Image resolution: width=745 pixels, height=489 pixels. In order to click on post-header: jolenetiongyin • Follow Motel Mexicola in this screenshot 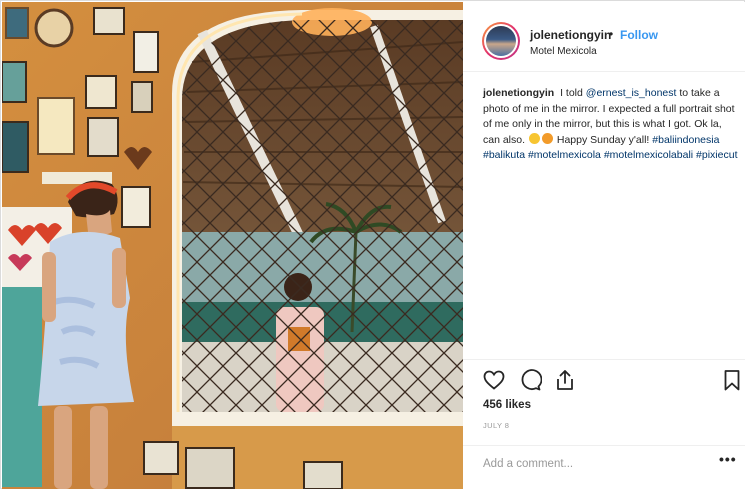, I will do `click(604, 37)`.